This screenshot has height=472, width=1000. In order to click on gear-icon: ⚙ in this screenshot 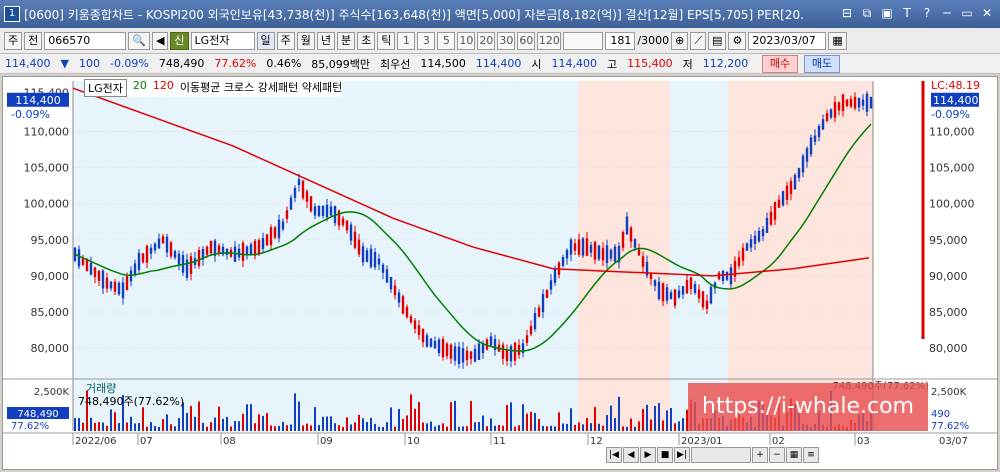, I will do `click(737, 40)`.